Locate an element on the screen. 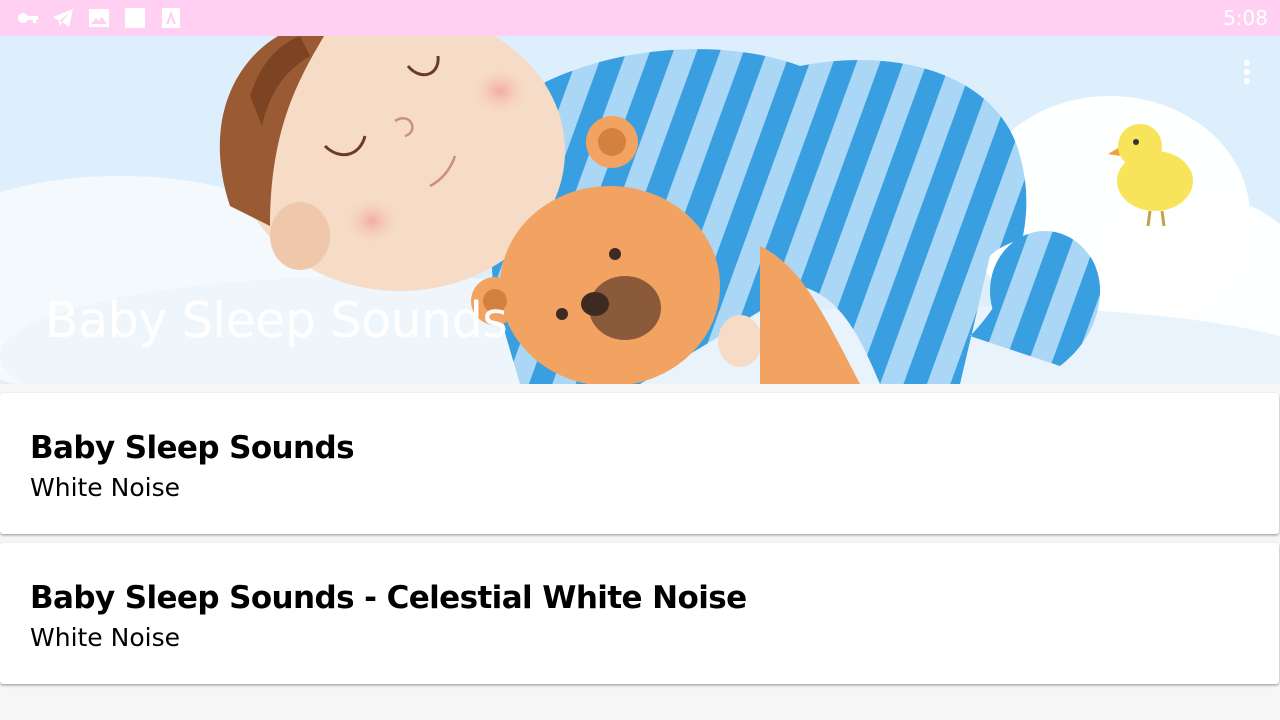 This screenshot has height=720, width=1280. key-icon is located at coordinates (28, 18).